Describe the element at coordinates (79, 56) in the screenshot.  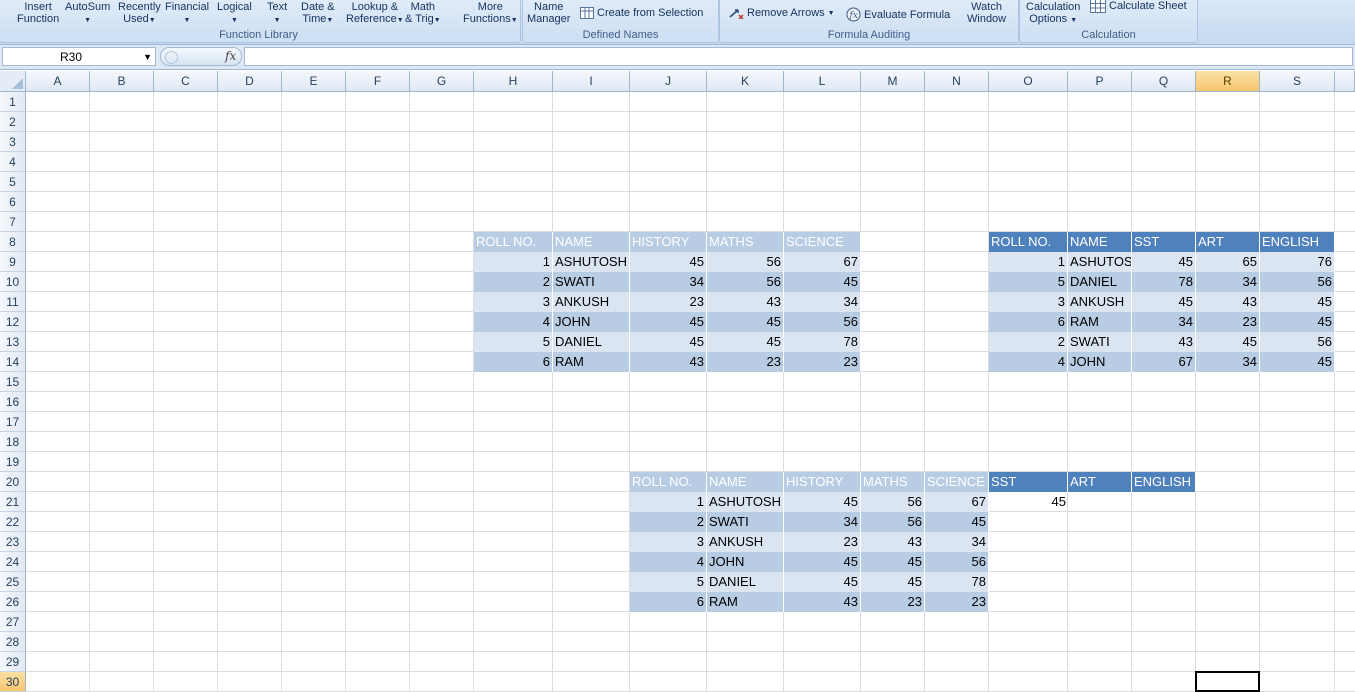
I see `name-box: R30 ▼` at that location.